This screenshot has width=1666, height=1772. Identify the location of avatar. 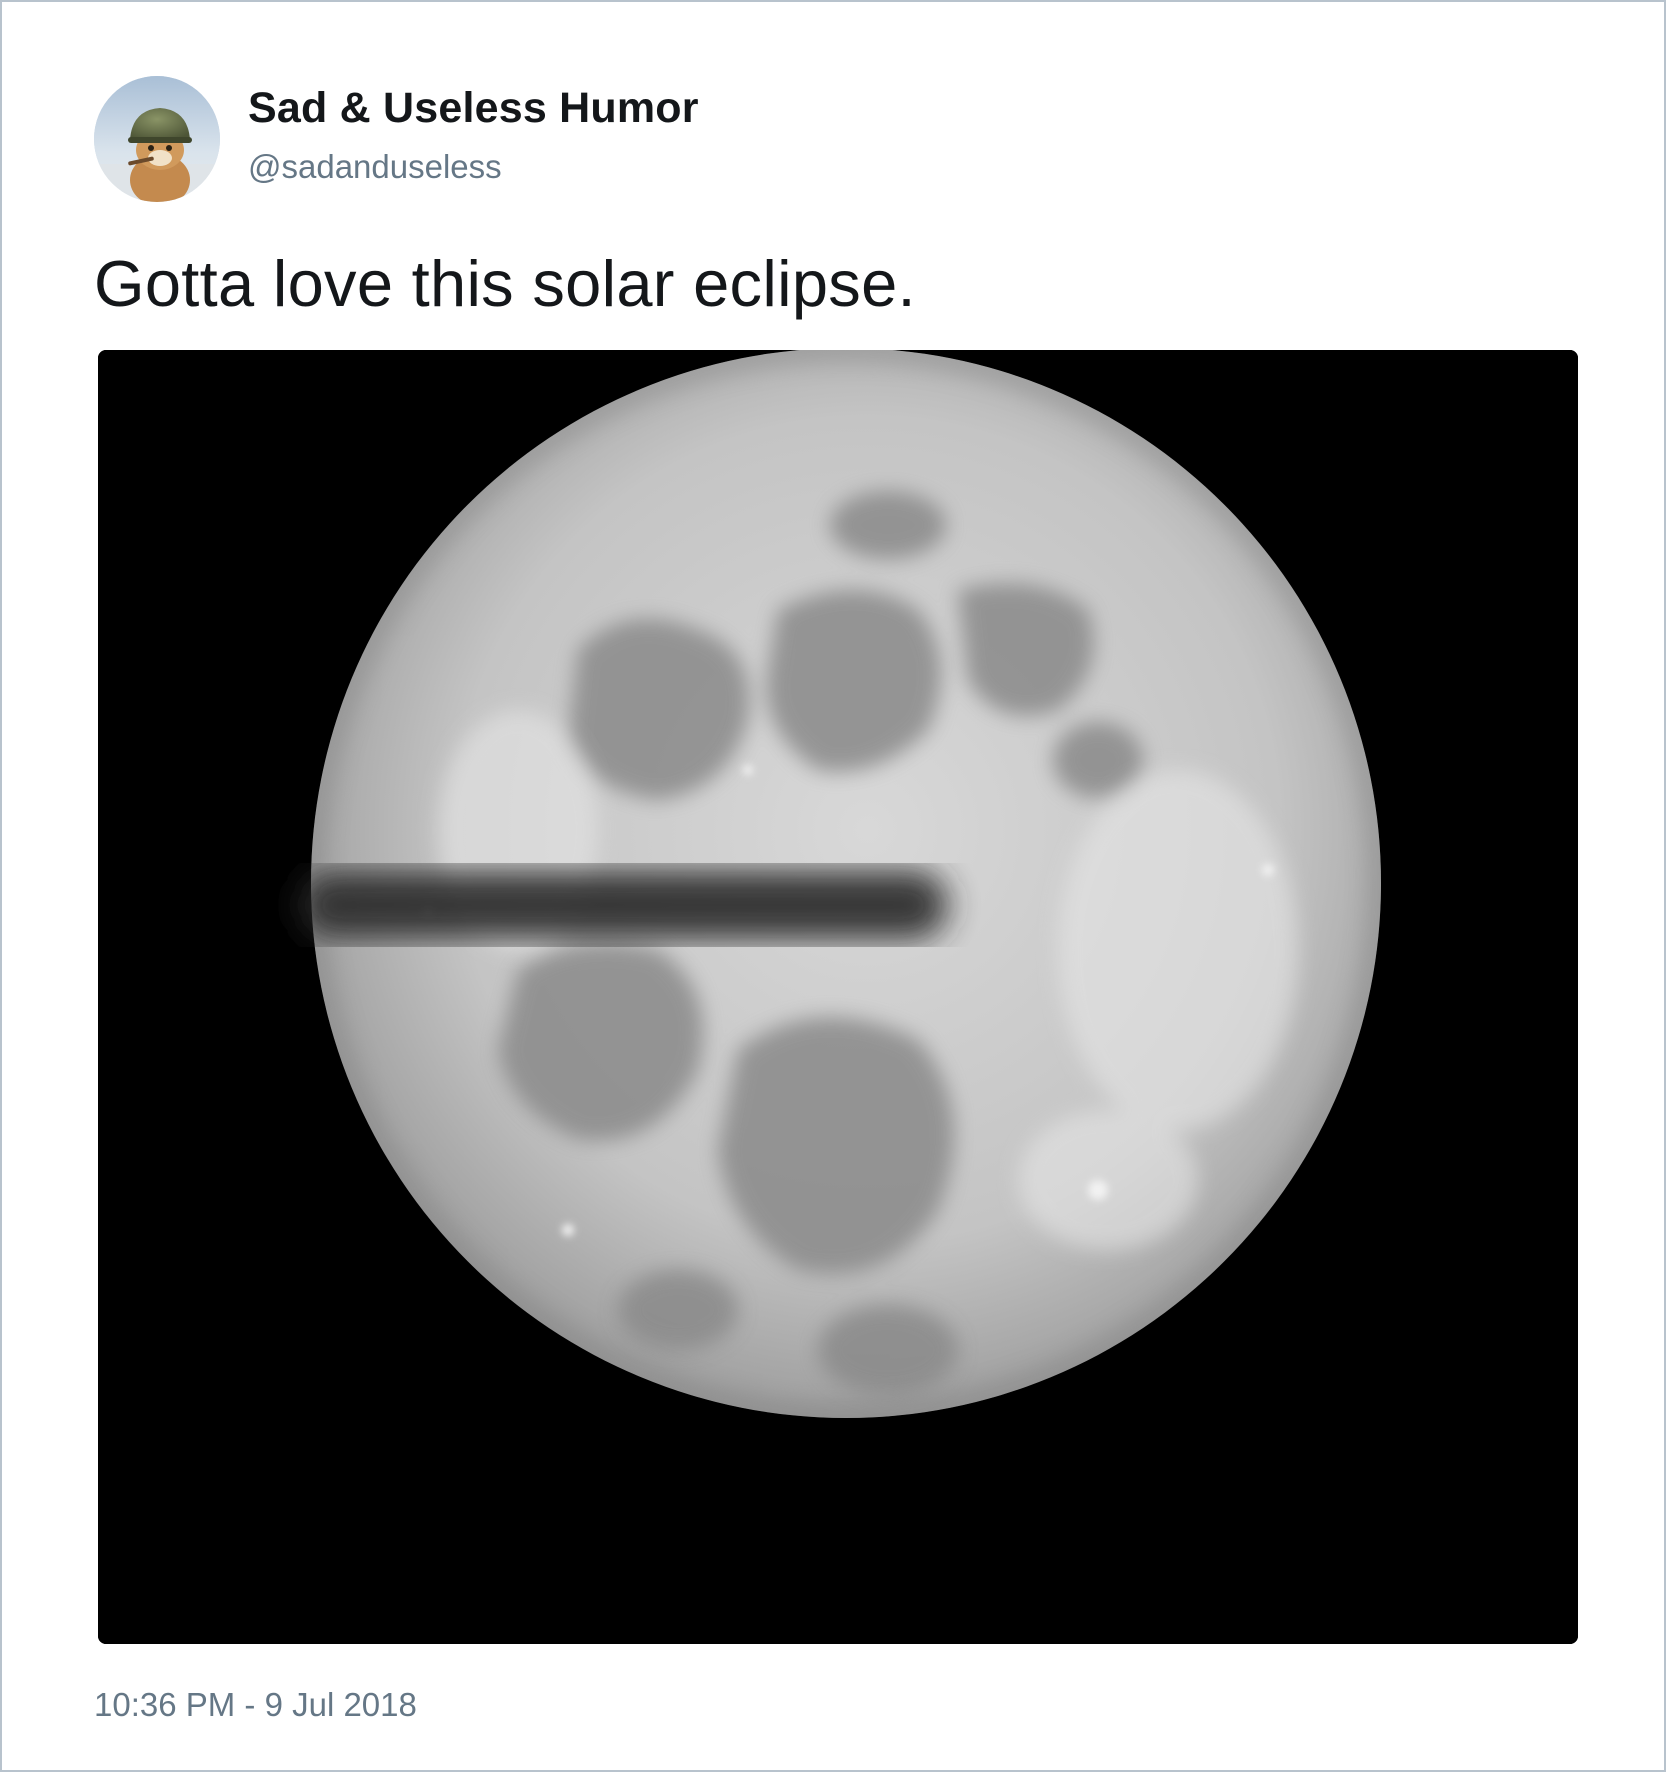
(157, 139).